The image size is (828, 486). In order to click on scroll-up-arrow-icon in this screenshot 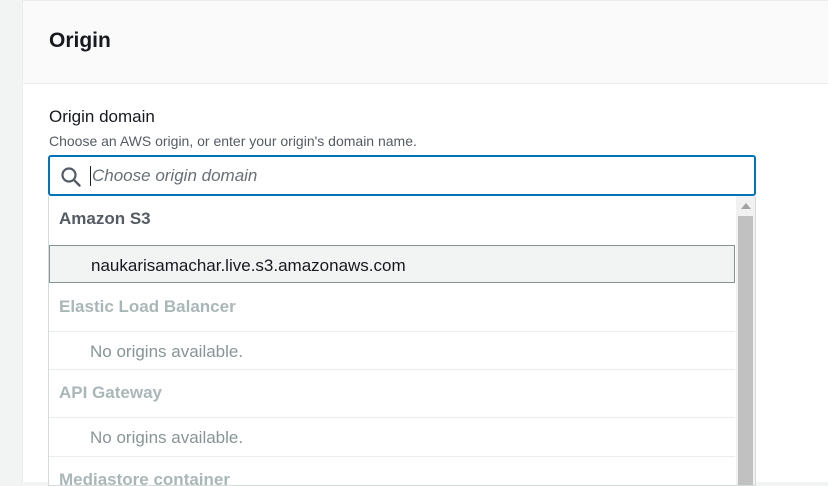, I will do `click(746, 206)`.